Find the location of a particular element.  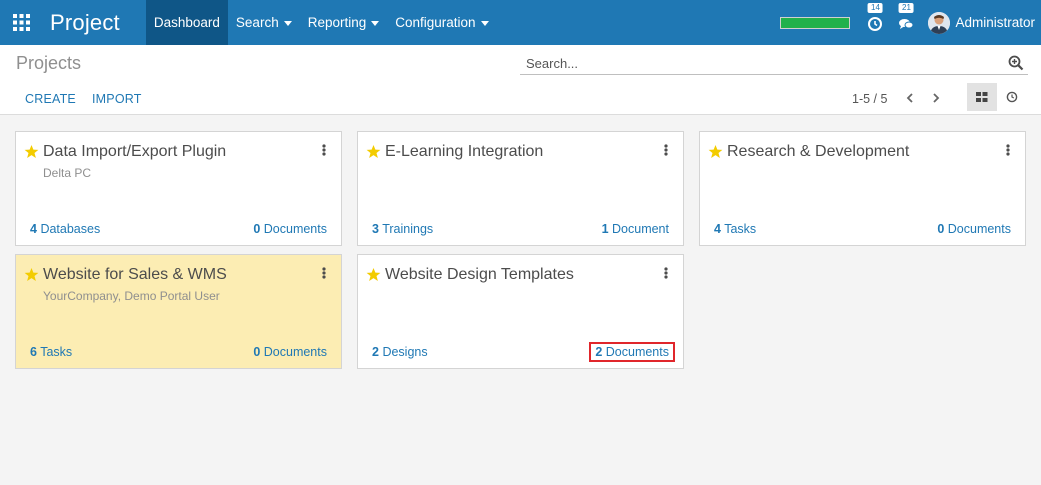

kanban-view-button is located at coordinates (982, 97).